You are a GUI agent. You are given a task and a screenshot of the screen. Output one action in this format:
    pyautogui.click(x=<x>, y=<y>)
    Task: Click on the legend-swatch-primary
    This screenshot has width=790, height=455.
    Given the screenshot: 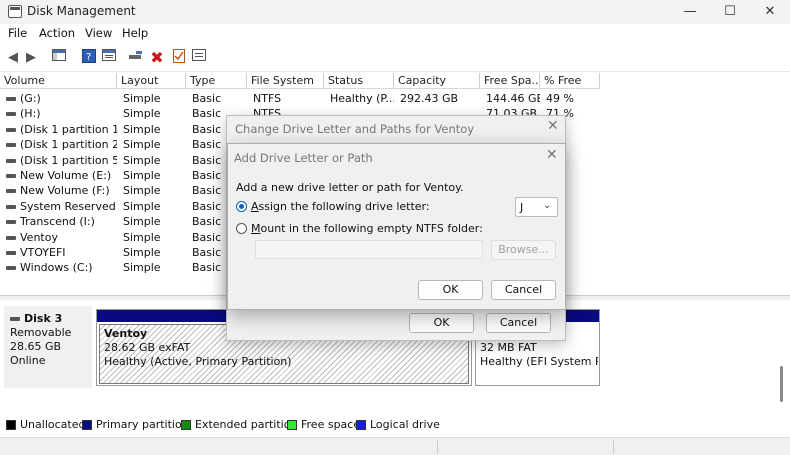 What is the action you would take?
    pyautogui.click(x=87, y=425)
    